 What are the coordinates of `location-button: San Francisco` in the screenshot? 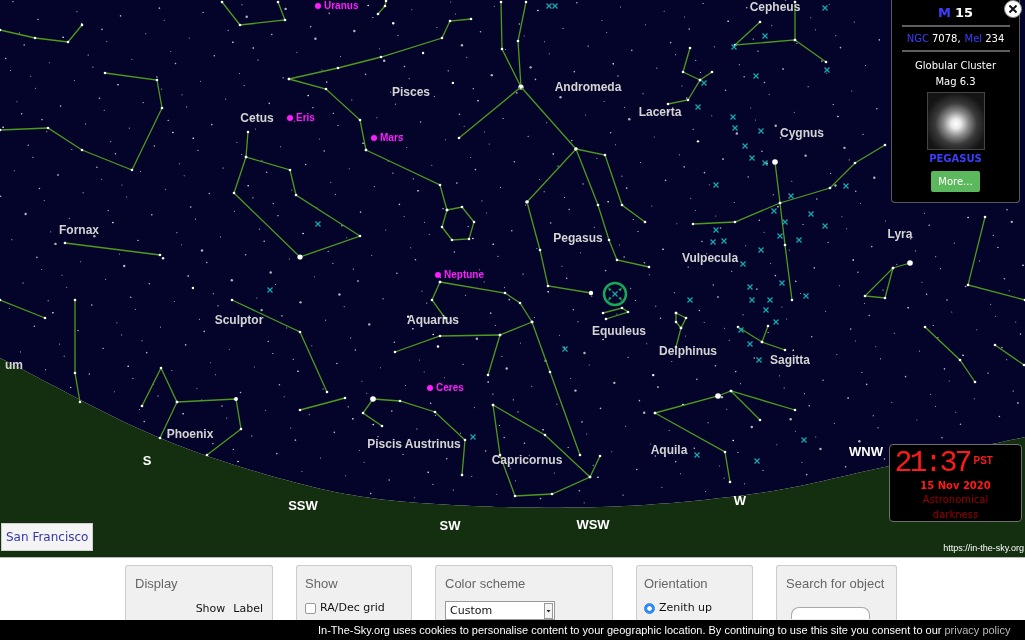 It's located at (47, 537).